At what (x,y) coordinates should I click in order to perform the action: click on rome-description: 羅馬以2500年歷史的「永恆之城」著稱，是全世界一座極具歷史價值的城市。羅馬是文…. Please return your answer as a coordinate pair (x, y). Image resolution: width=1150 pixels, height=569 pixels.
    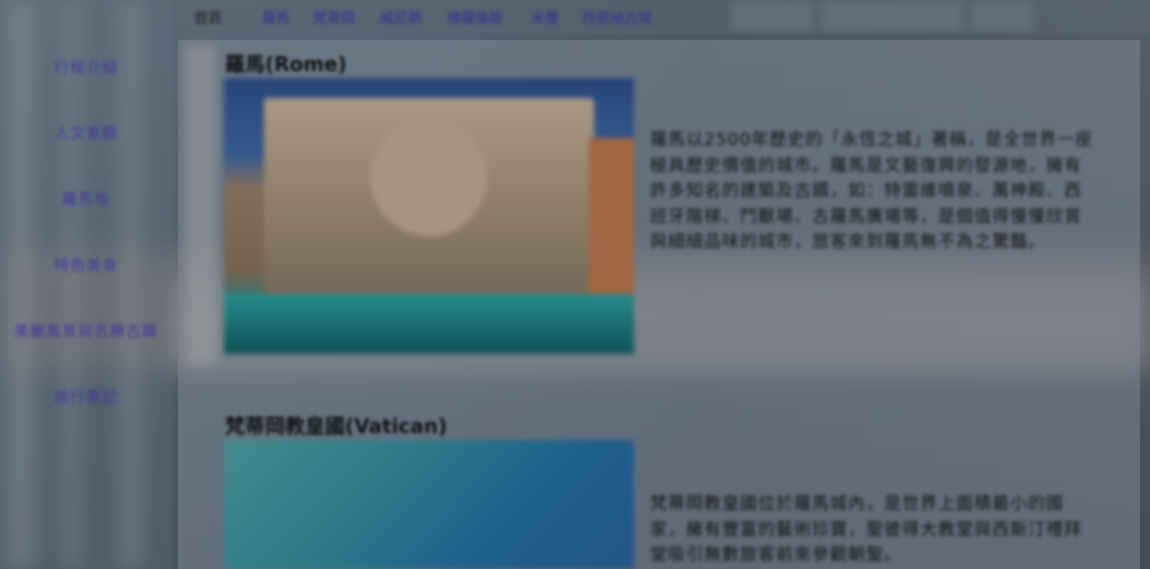
    Looking at the image, I should click on (872, 191).